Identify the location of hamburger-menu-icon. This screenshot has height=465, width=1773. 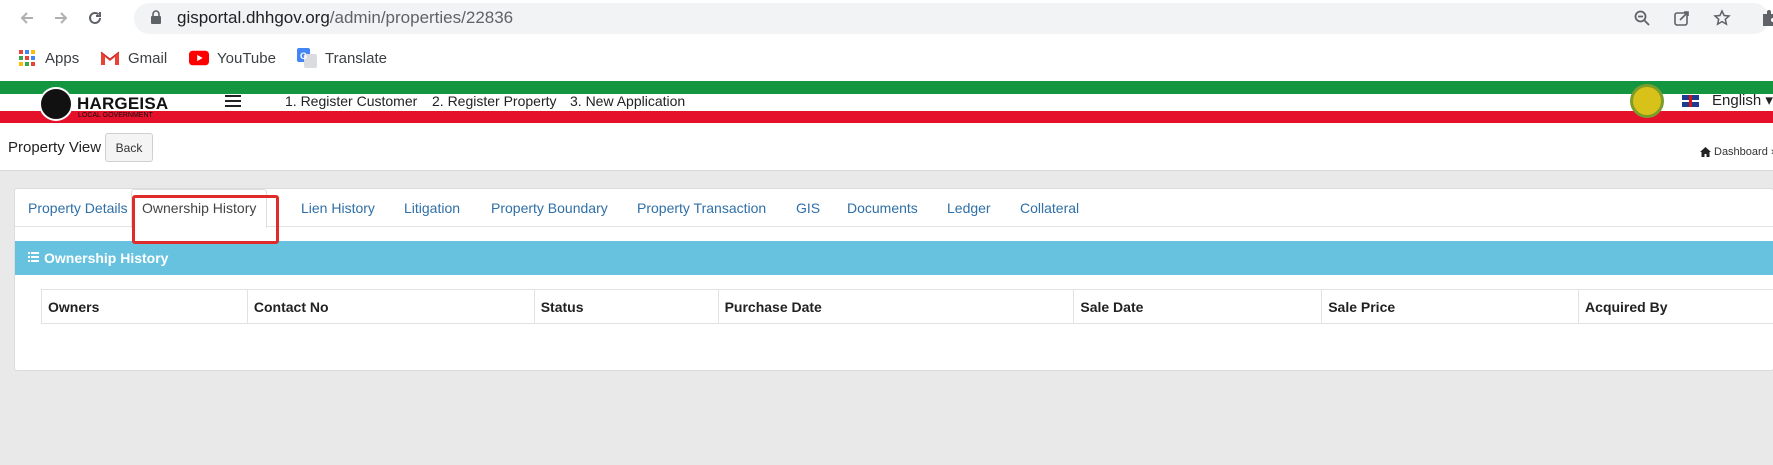
(233, 101).